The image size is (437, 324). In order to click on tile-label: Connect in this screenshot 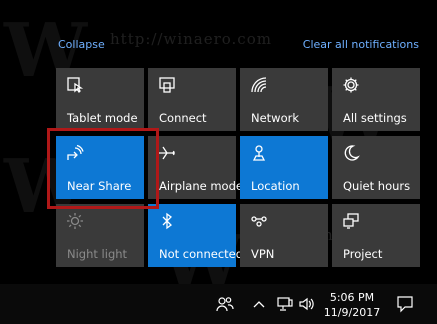, I will do `click(183, 118)`.